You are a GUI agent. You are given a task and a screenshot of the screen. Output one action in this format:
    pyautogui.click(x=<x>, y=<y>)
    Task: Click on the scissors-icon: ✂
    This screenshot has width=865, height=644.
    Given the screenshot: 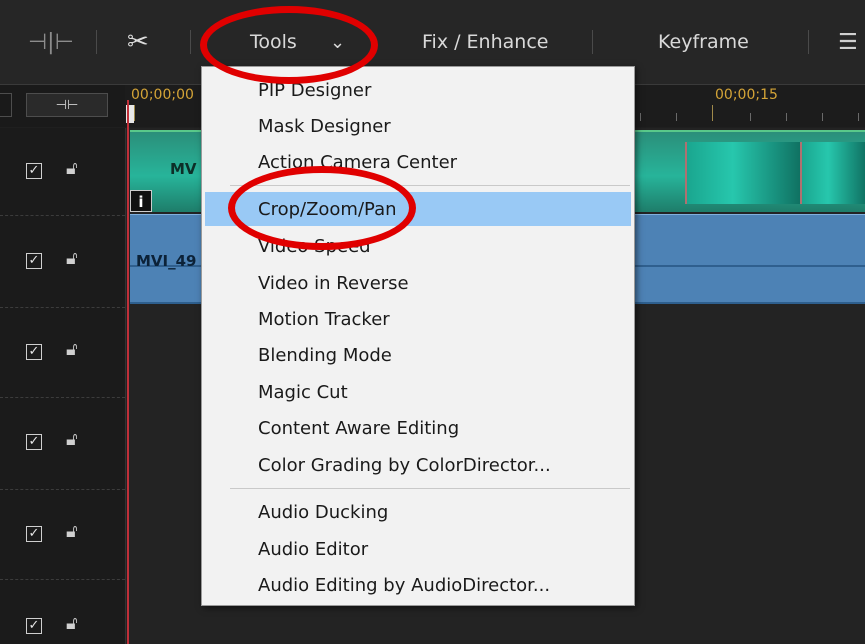 What is the action you would take?
    pyautogui.click(x=138, y=42)
    